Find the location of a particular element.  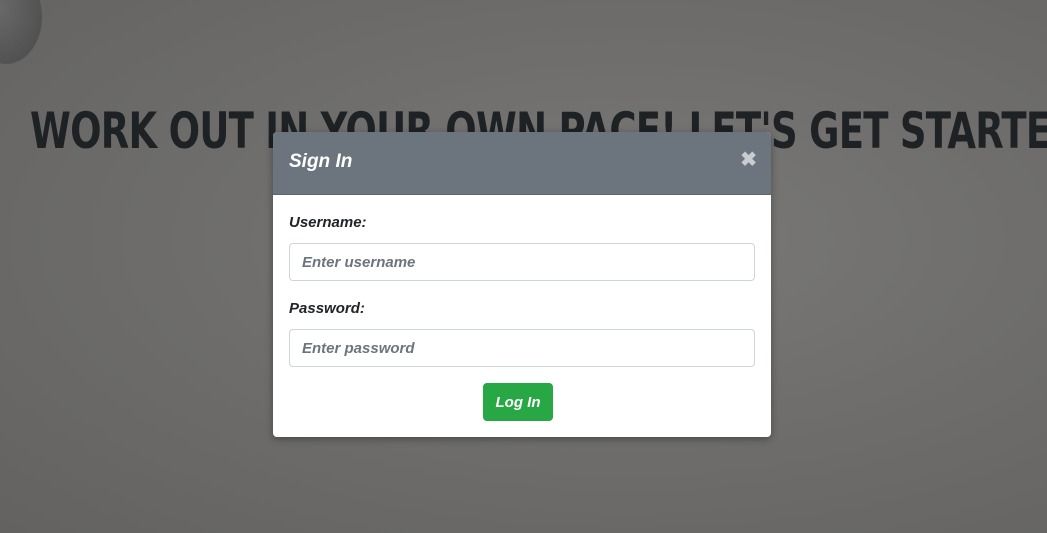

modal-title: Sign In is located at coordinates (321, 161).